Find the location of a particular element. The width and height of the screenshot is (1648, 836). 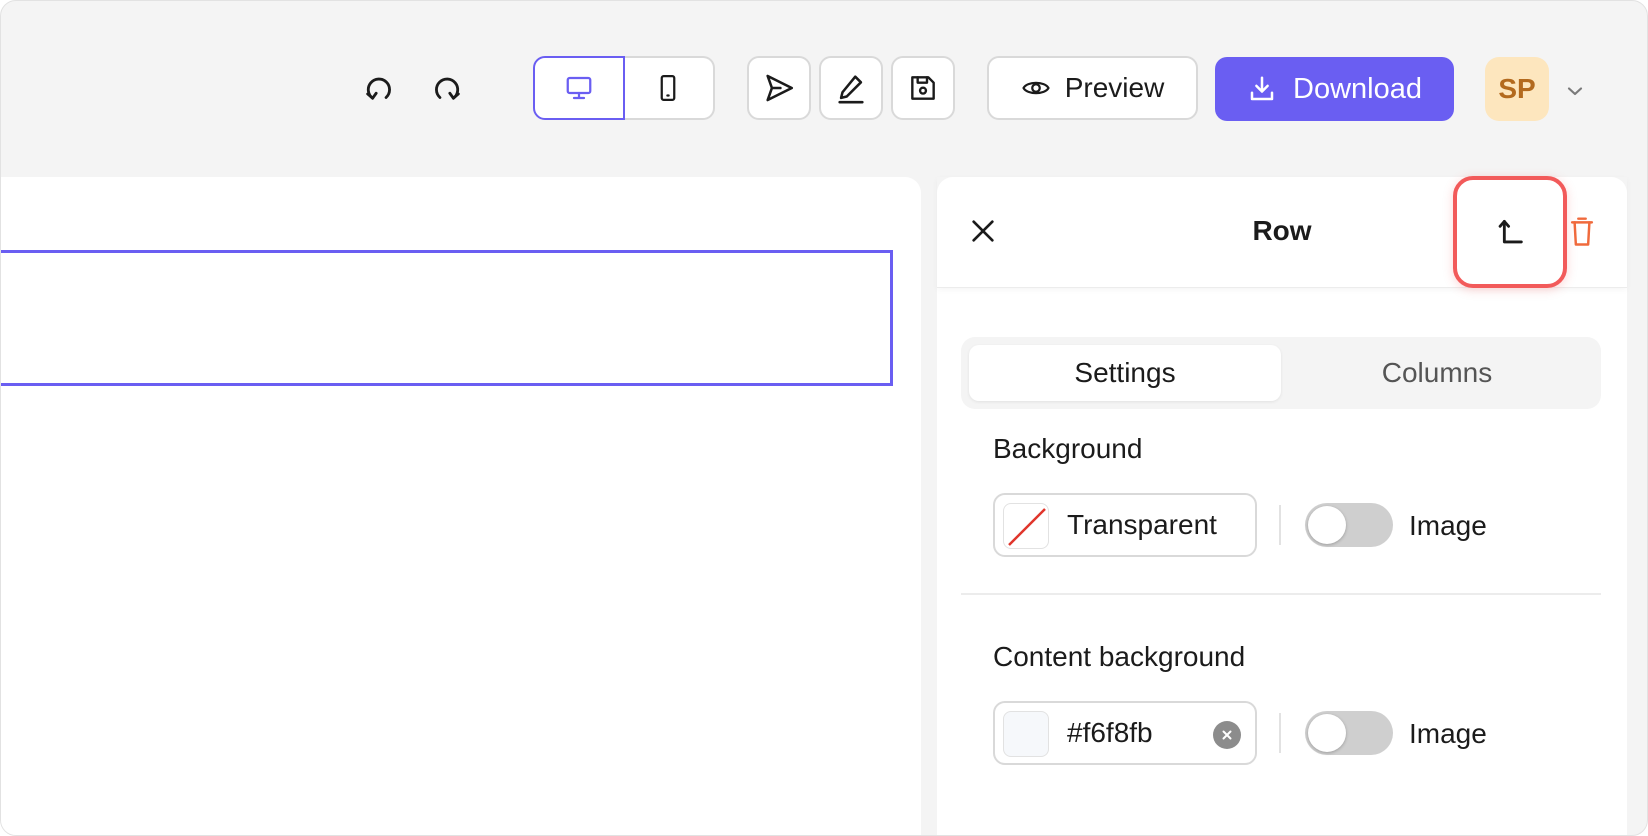

transparent-swatch is located at coordinates (1026, 526).